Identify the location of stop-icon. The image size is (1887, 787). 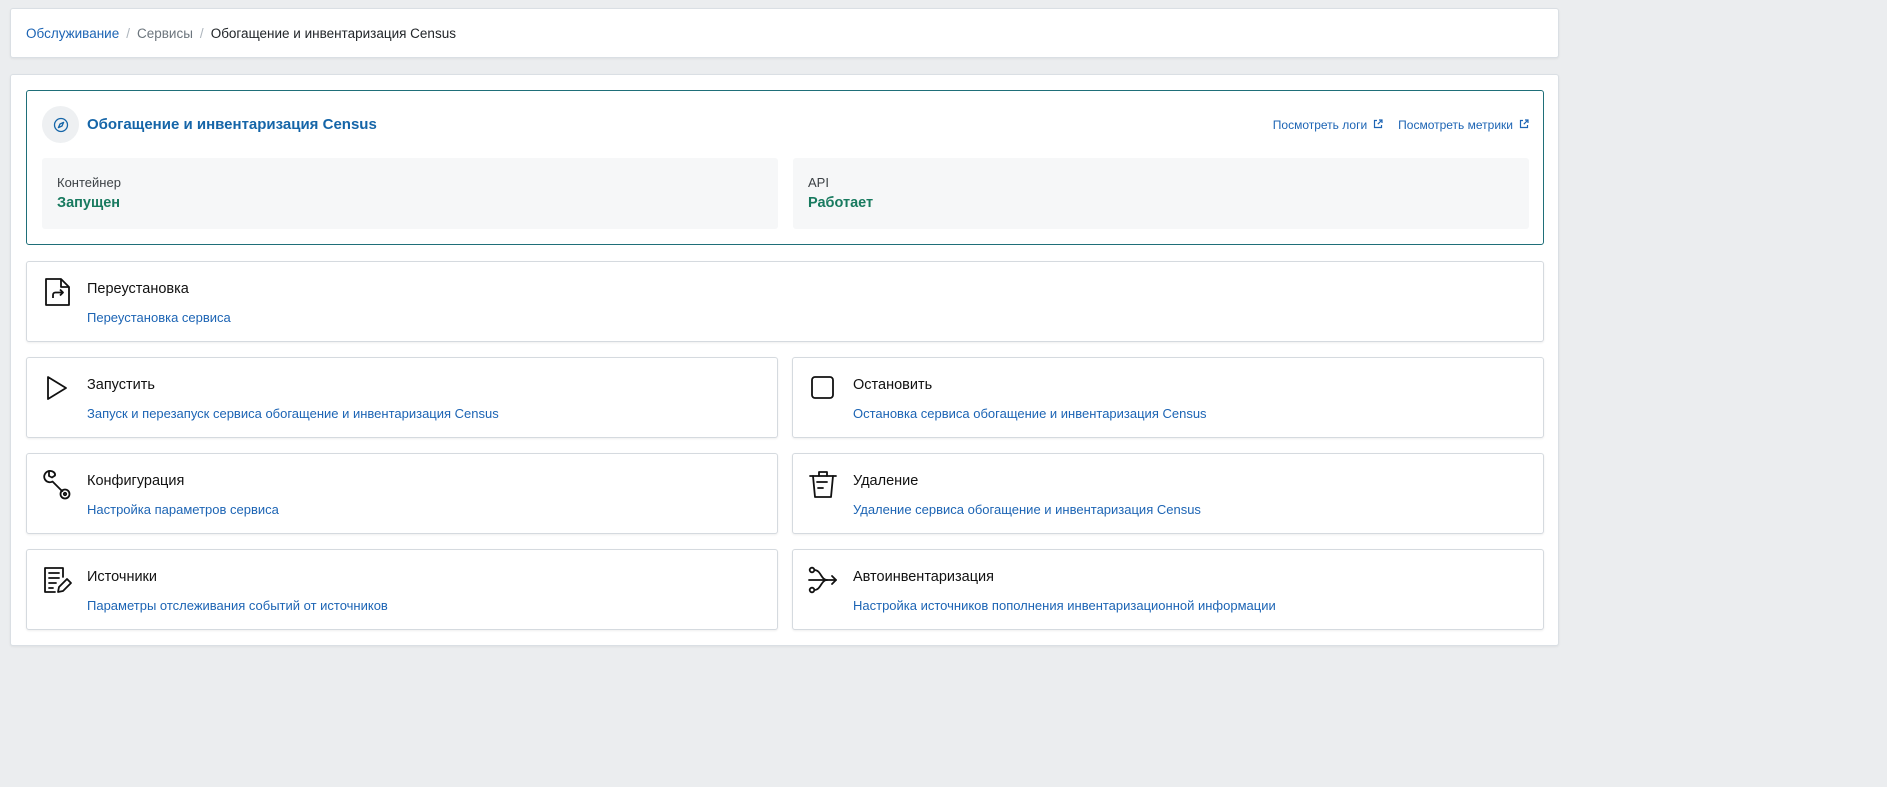
(823, 388).